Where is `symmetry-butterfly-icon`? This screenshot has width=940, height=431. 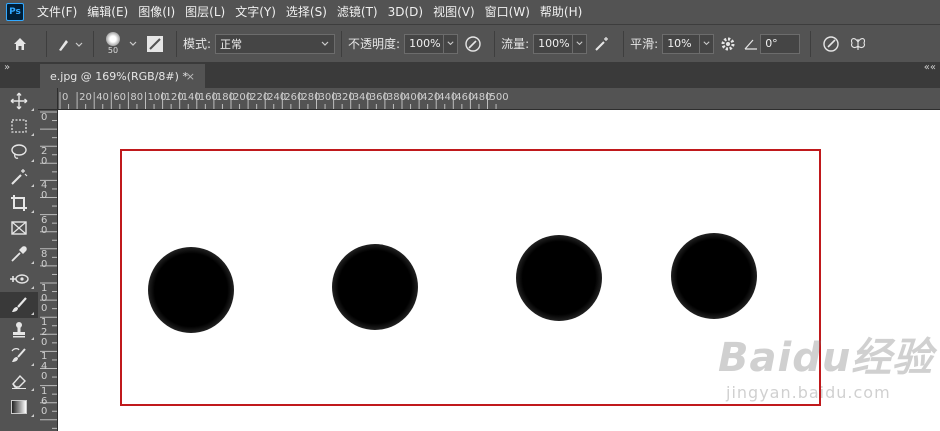
symmetry-butterfly-icon is located at coordinates (858, 44).